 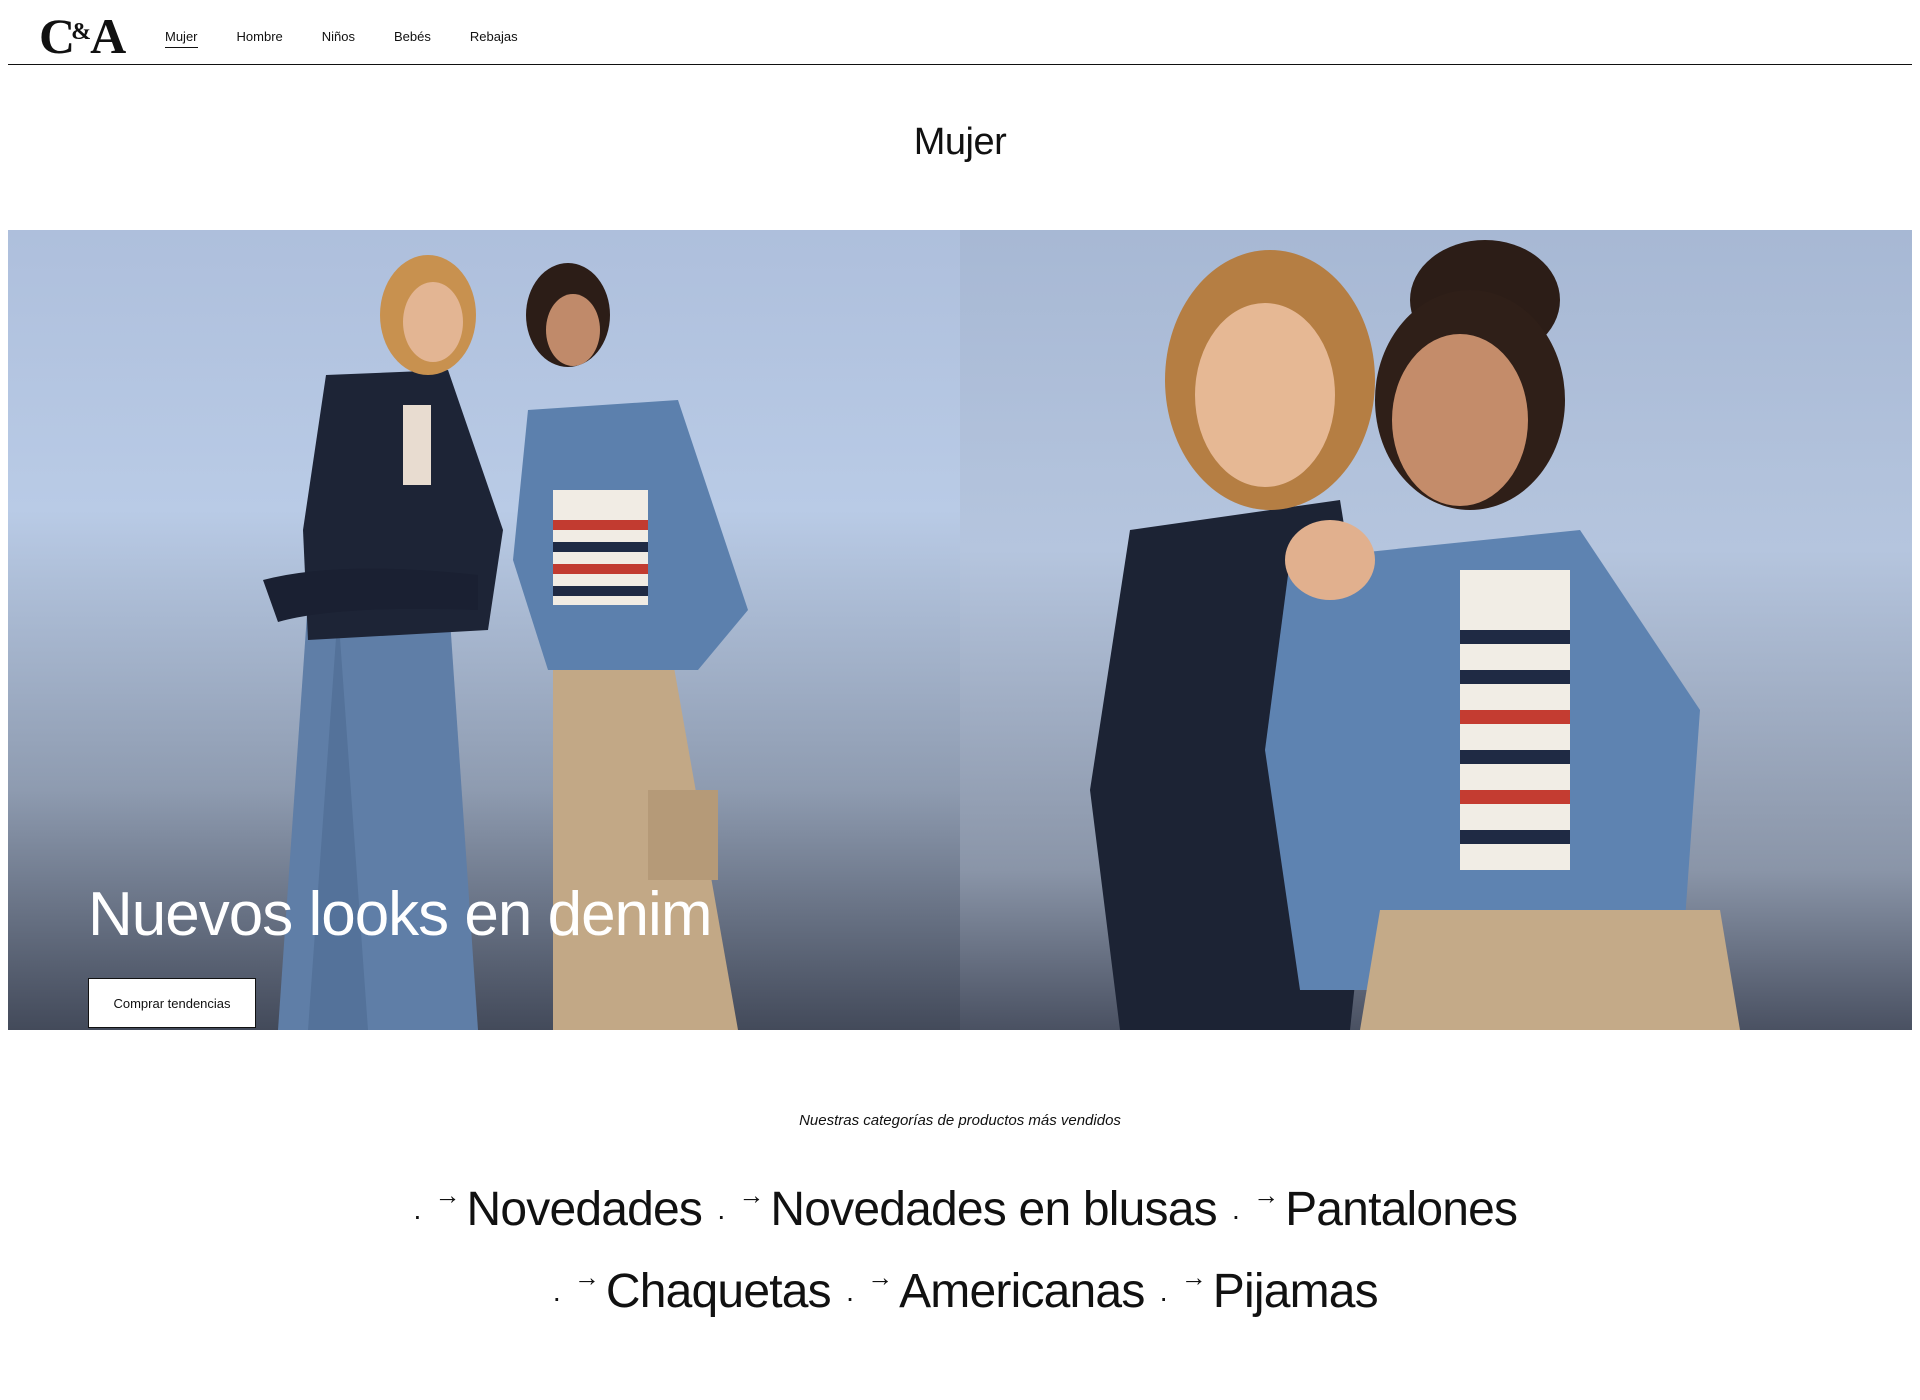 I want to click on main-nav: Mujer Hombre Niños Bebés Rebajas, so click(x=337, y=38).